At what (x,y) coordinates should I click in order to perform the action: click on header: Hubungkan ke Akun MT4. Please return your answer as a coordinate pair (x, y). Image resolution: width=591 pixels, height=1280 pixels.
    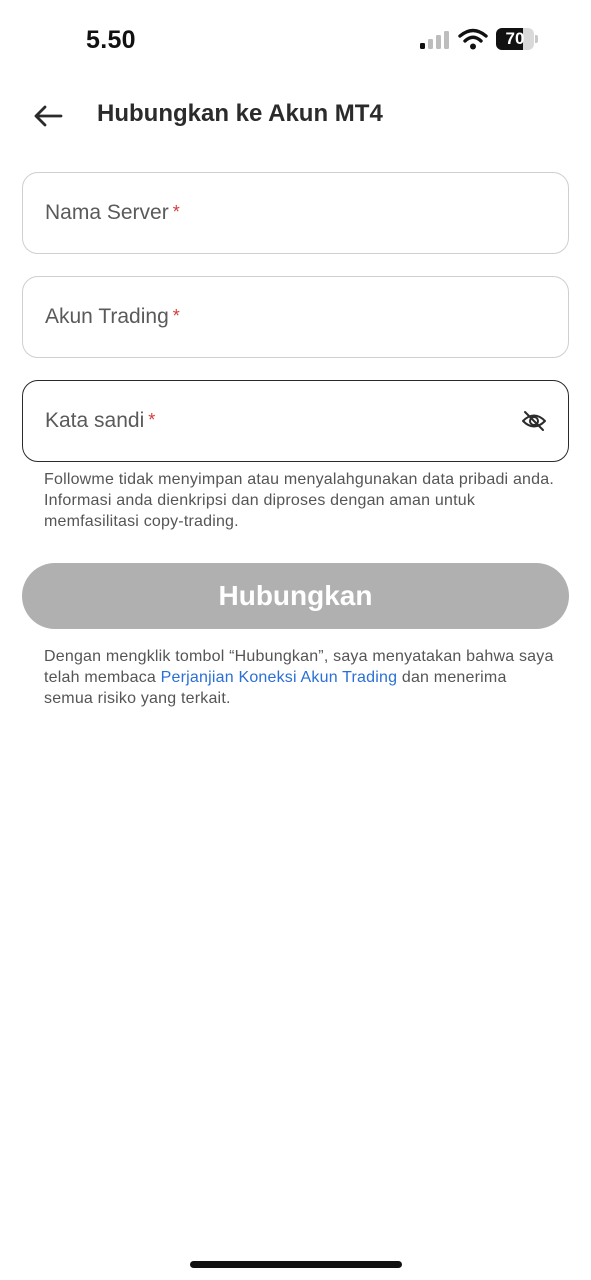
    Looking at the image, I should click on (295, 116).